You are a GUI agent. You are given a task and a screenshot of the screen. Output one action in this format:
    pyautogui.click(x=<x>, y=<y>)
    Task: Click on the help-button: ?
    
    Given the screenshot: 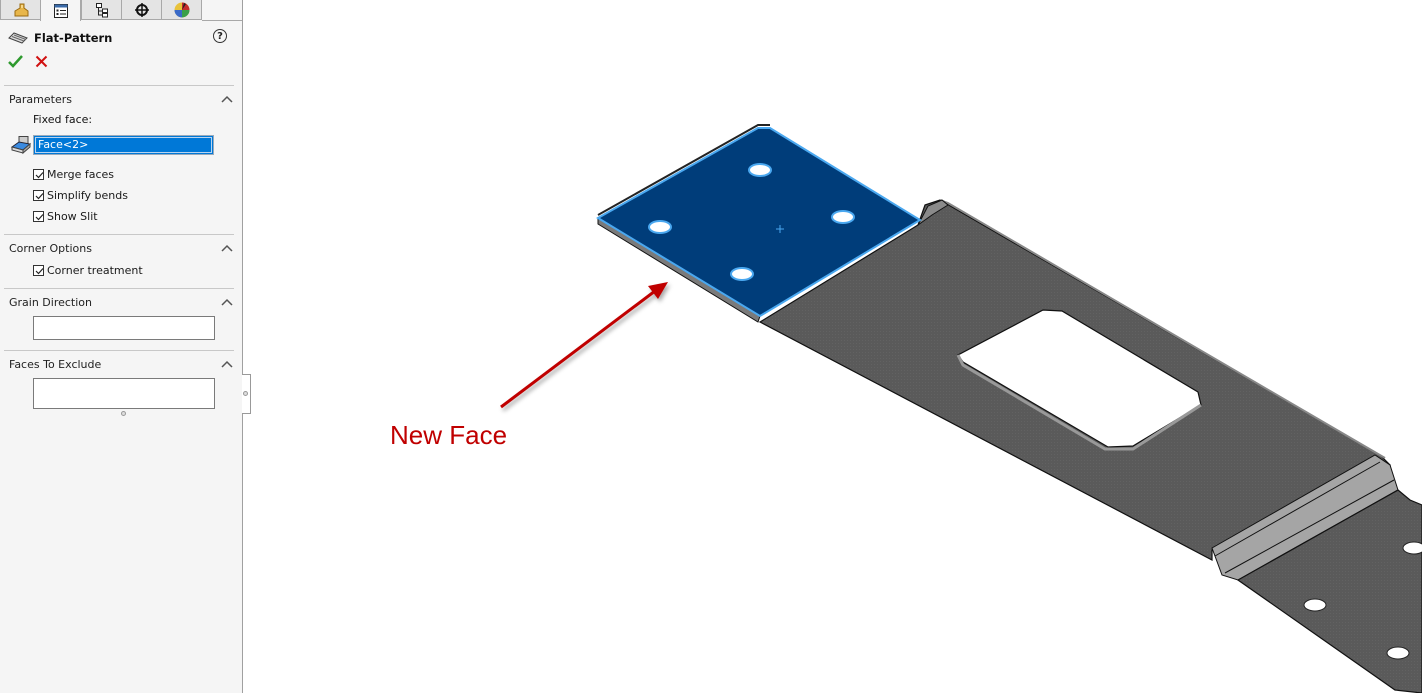 What is the action you would take?
    pyautogui.click(x=220, y=36)
    